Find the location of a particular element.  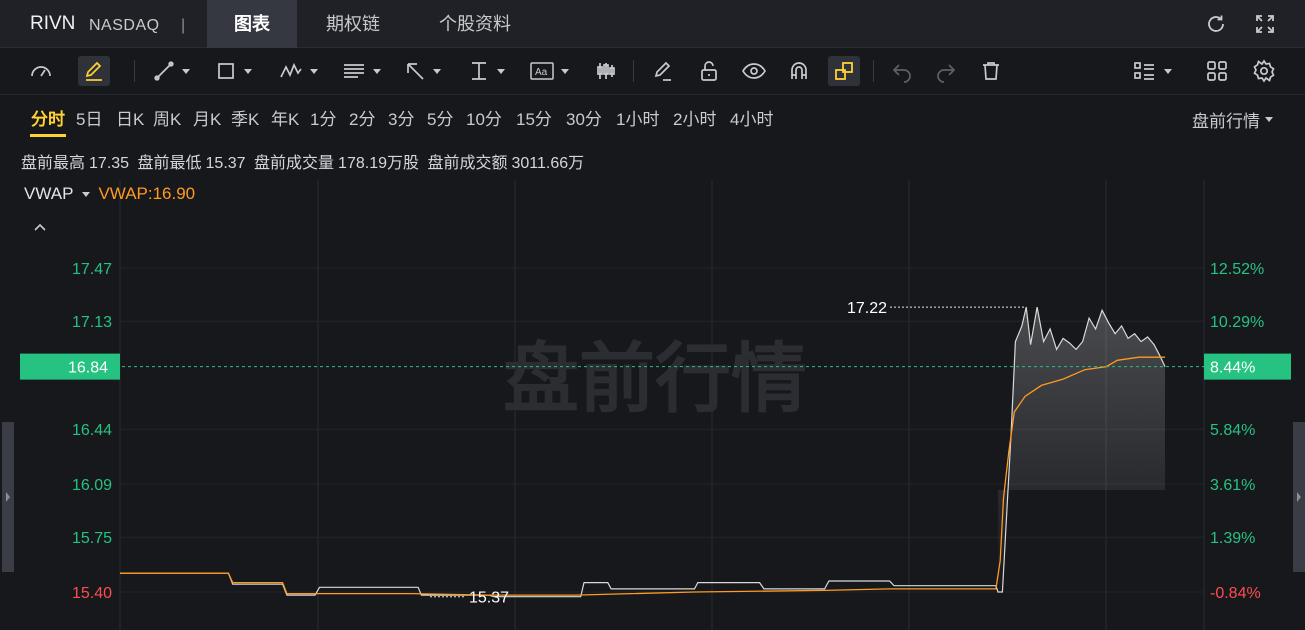

exchange-name: NASDAQ is located at coordinates (124, 25).